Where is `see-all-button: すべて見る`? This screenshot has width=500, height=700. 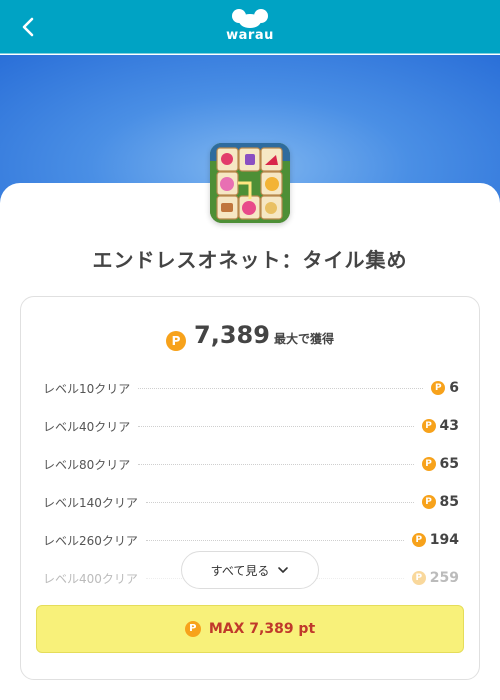
see-all-button: すべて見る is located at coordinates (250, 570).